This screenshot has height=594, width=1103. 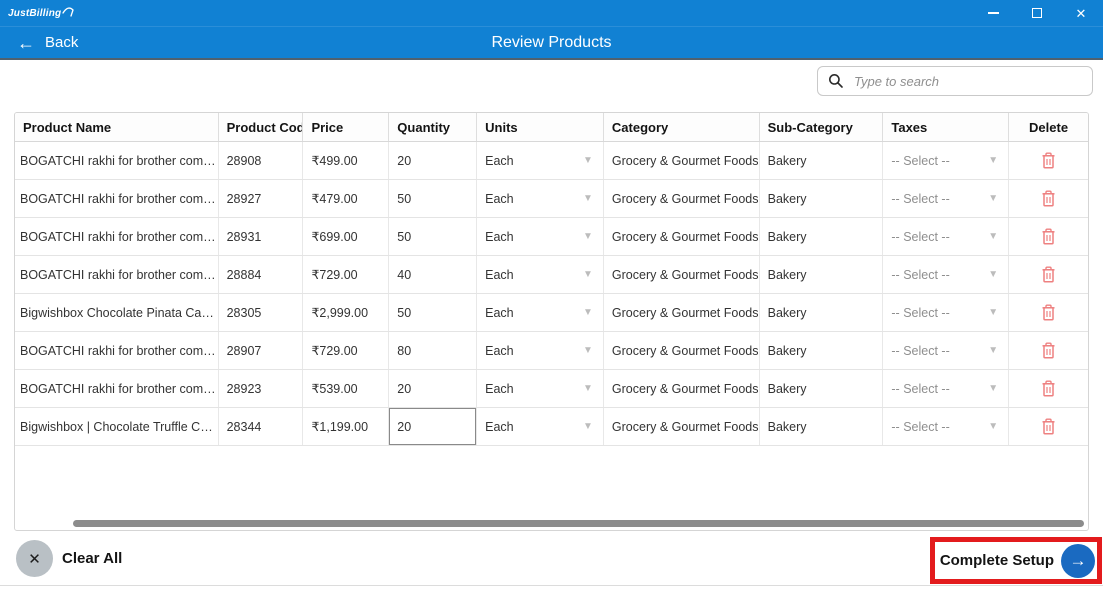 What do you see at coordinates (551, 43) in the screenshot?
I see `navbar: ← Back Review Products` at bounding box center [551, 43].